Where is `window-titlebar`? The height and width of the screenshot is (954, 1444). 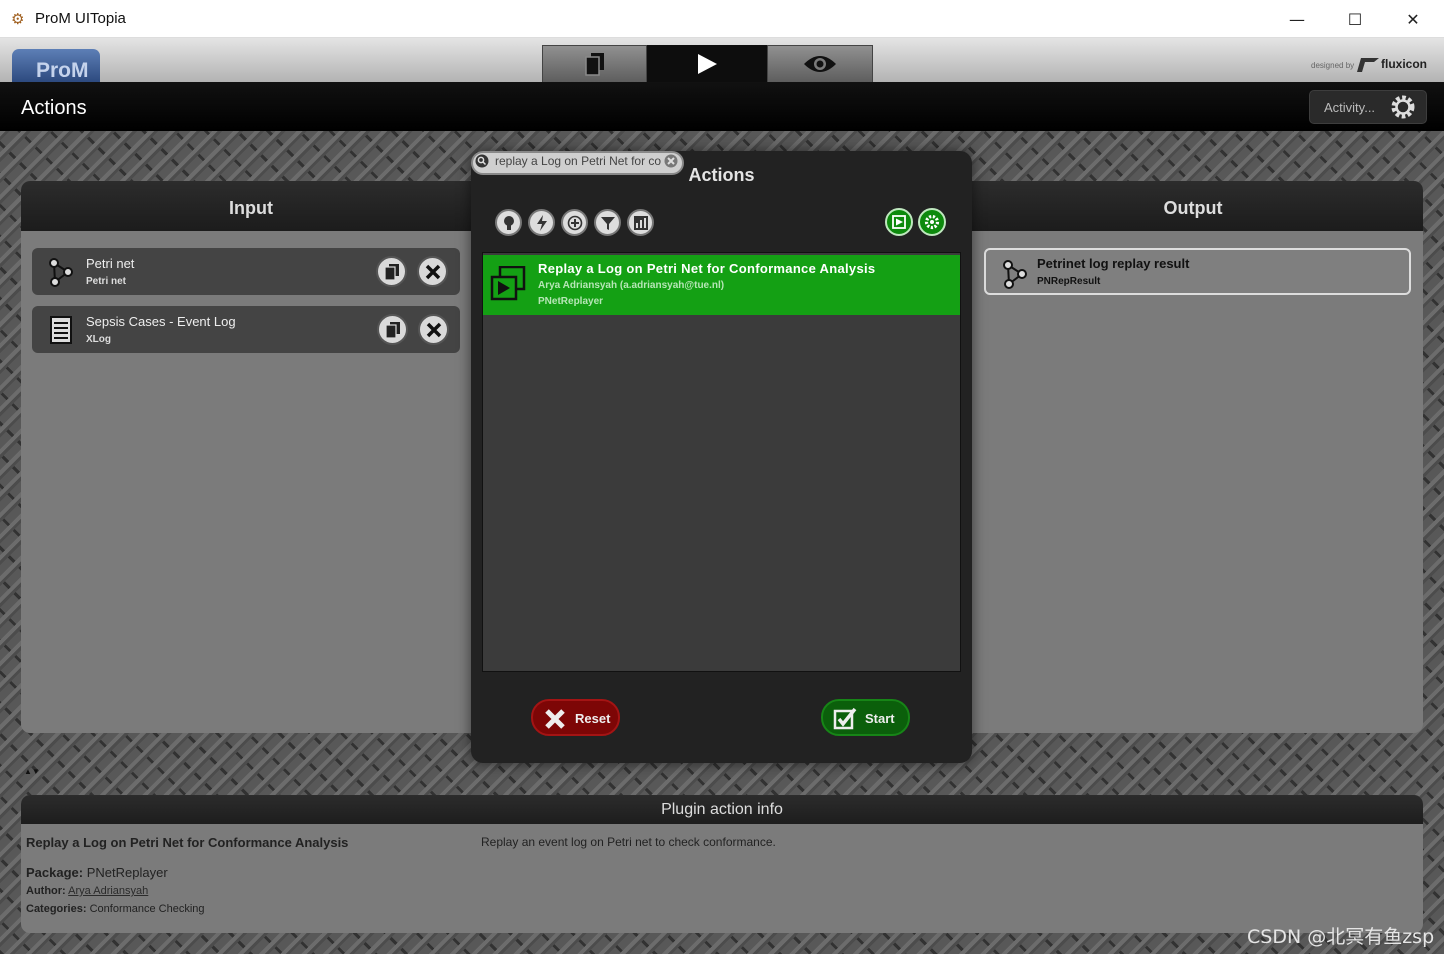
window-titlebar is located at coordinates (722, 19).